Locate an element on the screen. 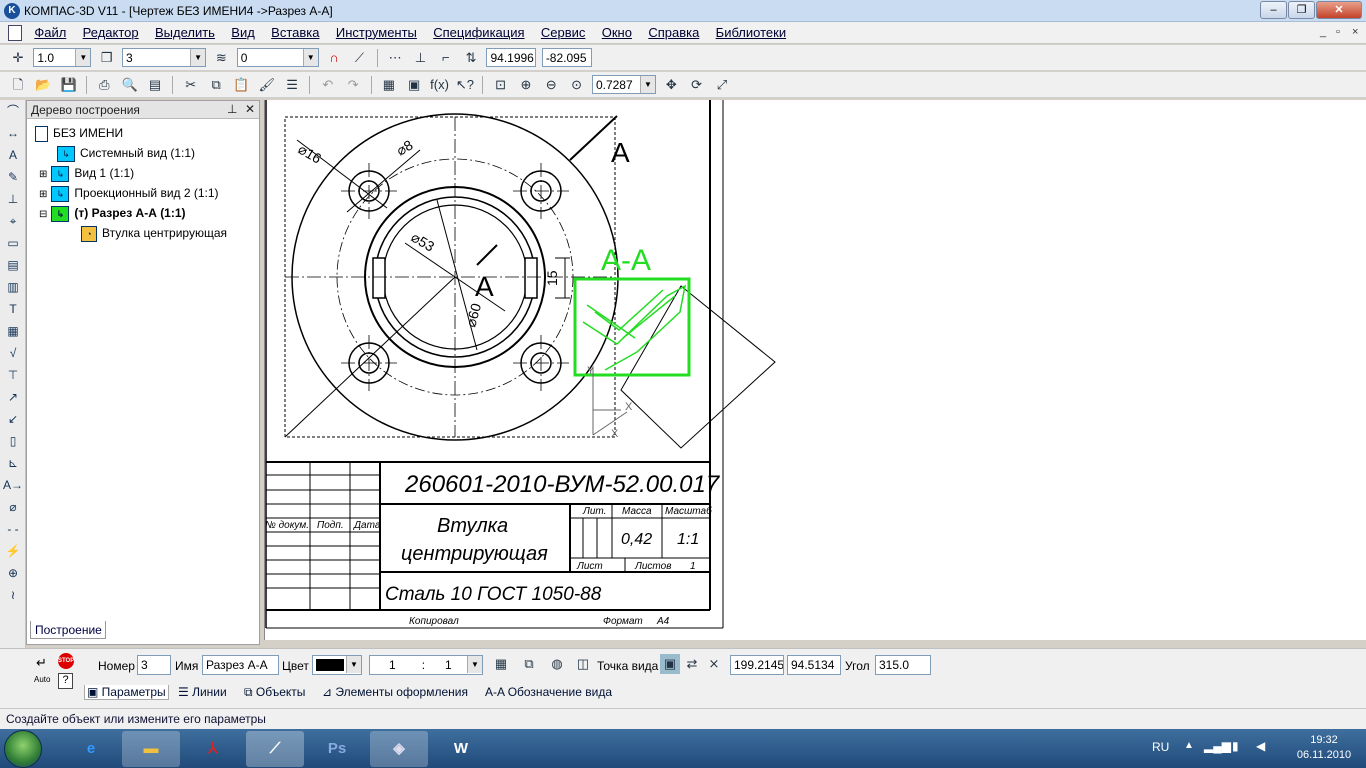 Image resolution: width=1366 pixels, height=768 pixels. tolerance-icon: ▯ is located at coordinates (13, 441).